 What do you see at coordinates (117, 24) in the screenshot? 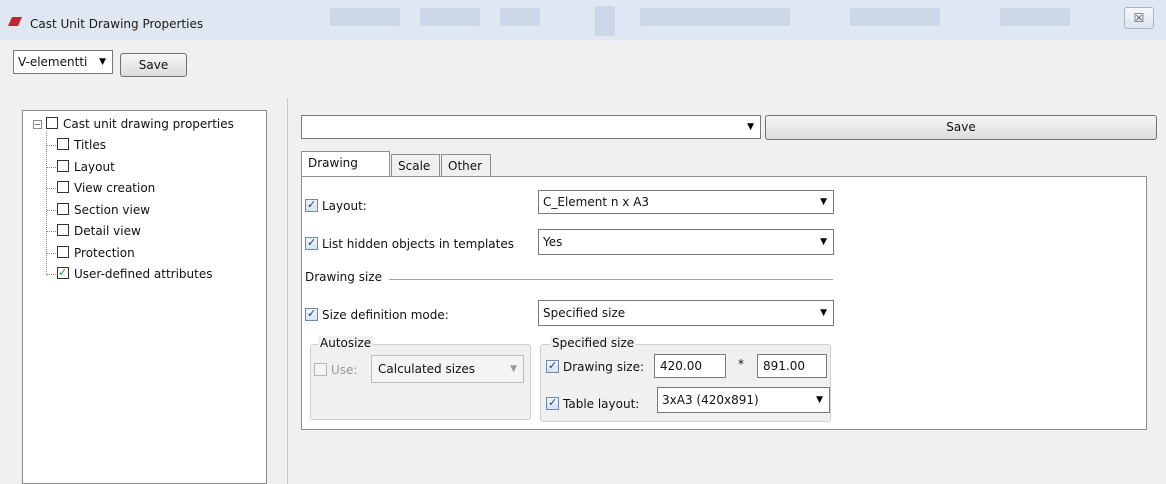
I see `window-title: Cast Unit Drawing Properties` at bounding box center [117, 24].